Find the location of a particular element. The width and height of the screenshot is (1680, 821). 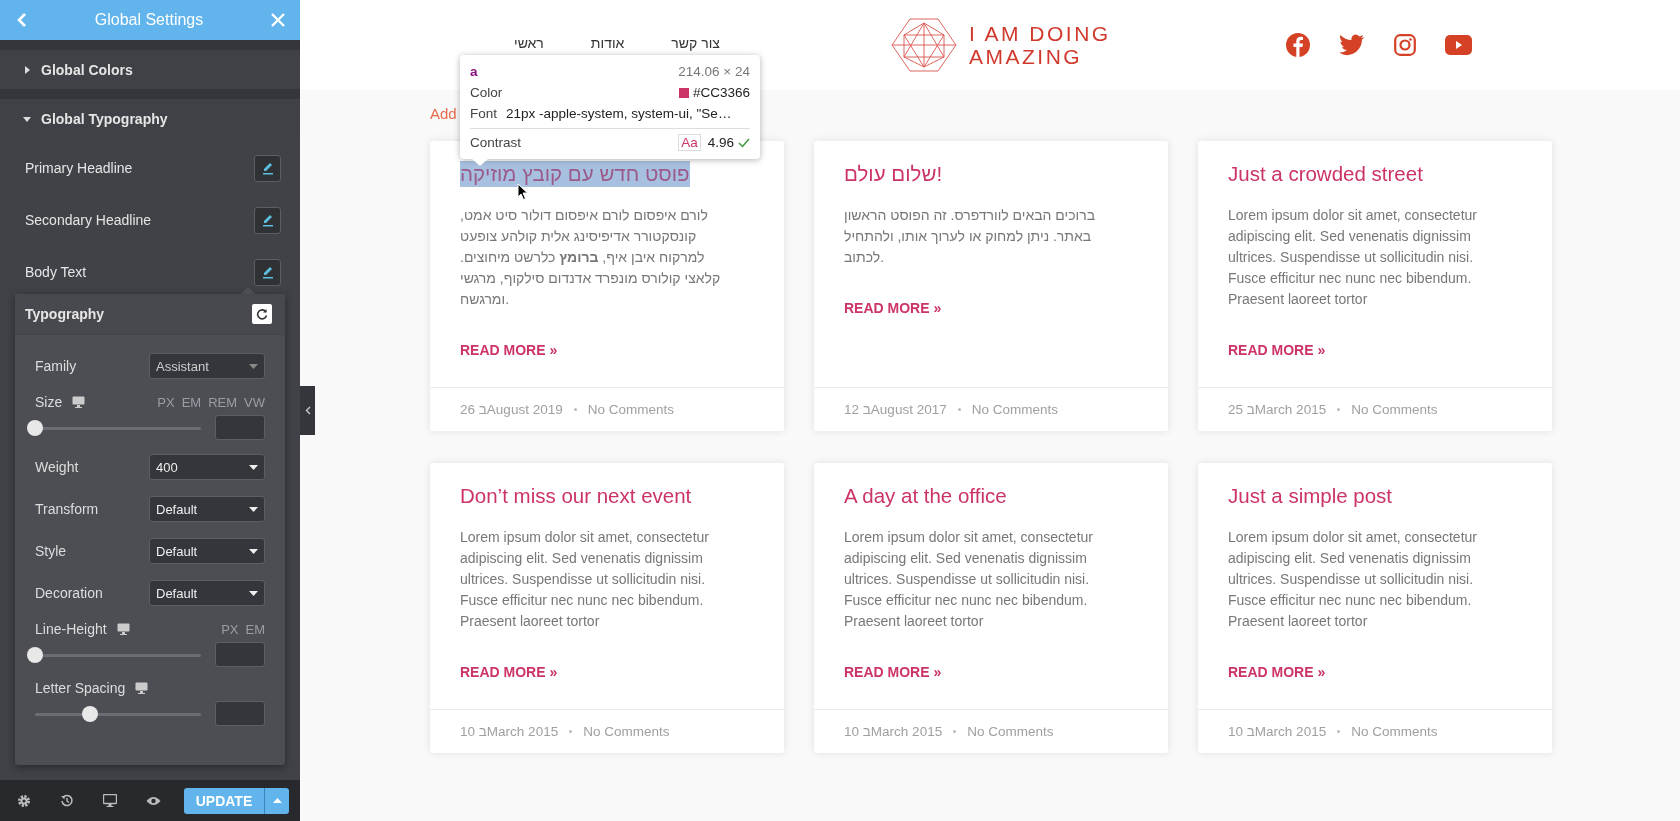

cursor-icon is located at coordinates (523, 192).